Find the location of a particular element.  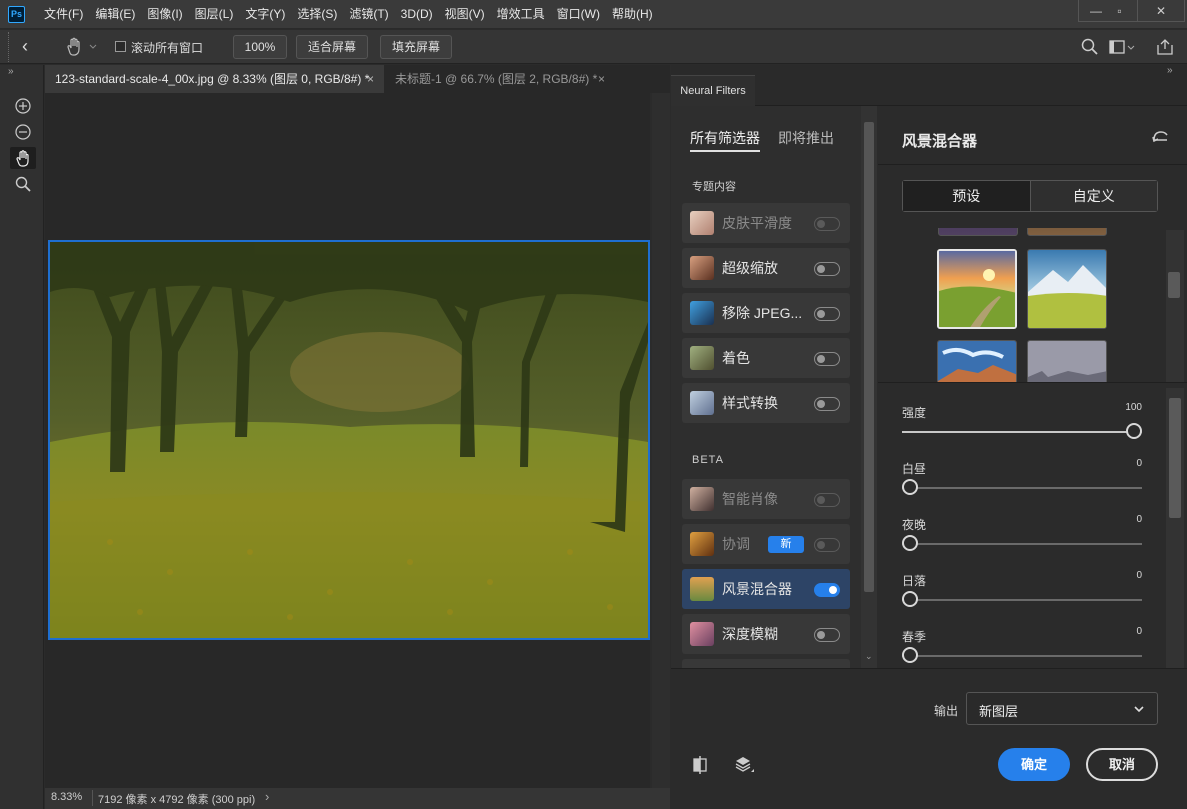

toggle-jpeg-removal is located at coordinates (827, 314).